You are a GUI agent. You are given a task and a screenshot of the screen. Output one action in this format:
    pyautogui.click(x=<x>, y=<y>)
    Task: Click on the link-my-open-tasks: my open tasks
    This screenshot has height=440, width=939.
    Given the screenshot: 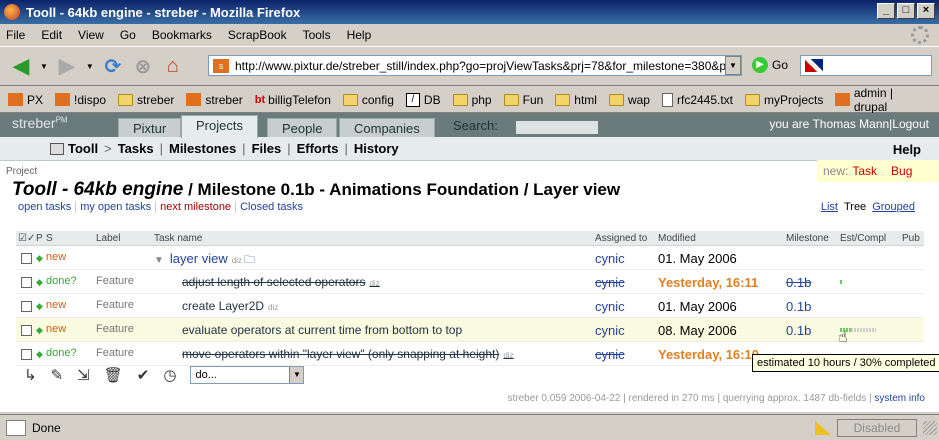 What is the action you would take?
    pyautogui.click(x=115, y=207)
    